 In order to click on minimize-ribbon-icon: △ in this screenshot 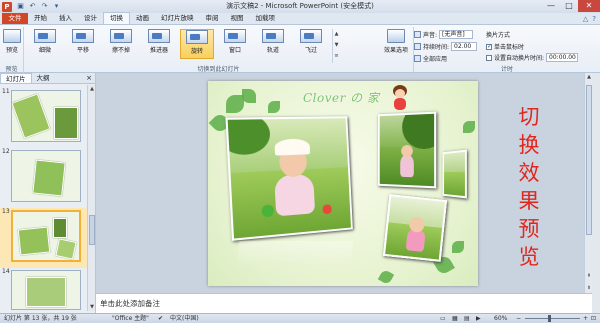, I will do `click(585, 19)`.